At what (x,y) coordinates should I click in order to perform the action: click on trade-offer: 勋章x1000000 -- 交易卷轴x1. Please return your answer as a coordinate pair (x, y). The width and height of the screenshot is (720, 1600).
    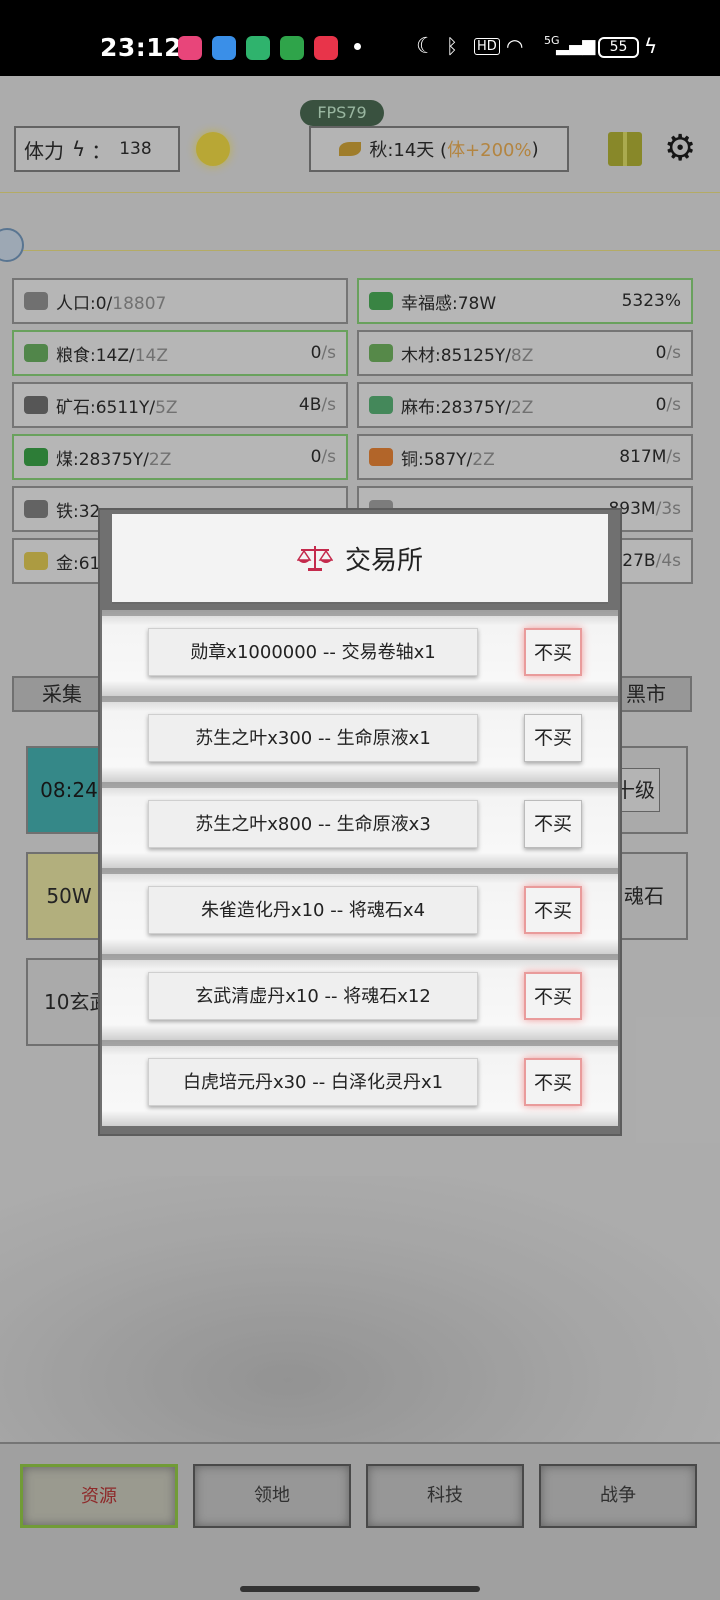
    Looking at the image, I should click on (313, 652).